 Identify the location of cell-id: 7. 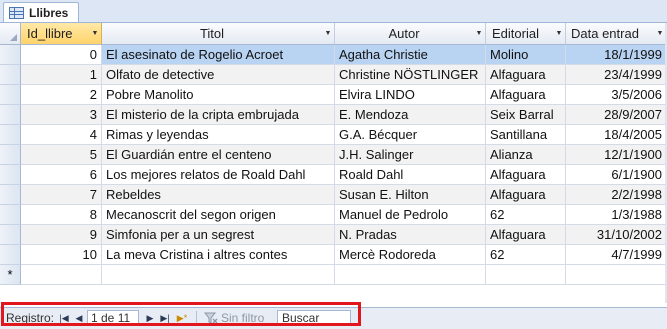
(61, 195).